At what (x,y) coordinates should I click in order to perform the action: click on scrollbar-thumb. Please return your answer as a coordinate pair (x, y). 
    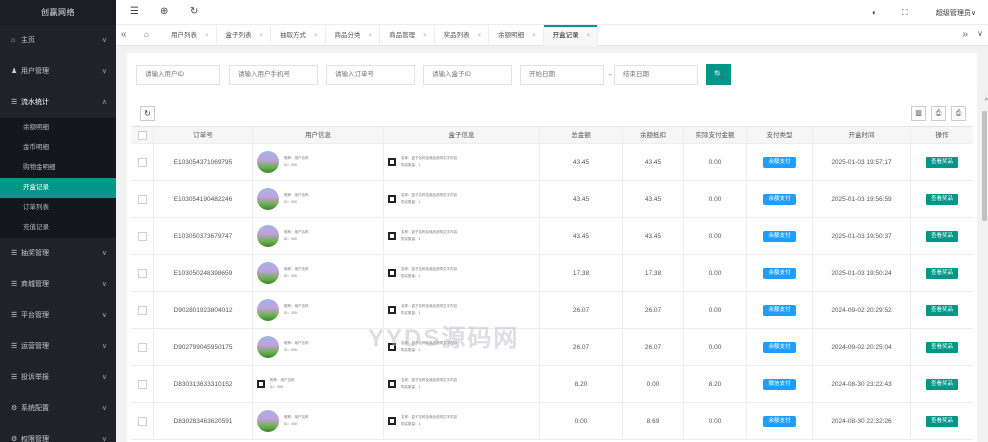
    Looking at the image, I should click on (984, 166).